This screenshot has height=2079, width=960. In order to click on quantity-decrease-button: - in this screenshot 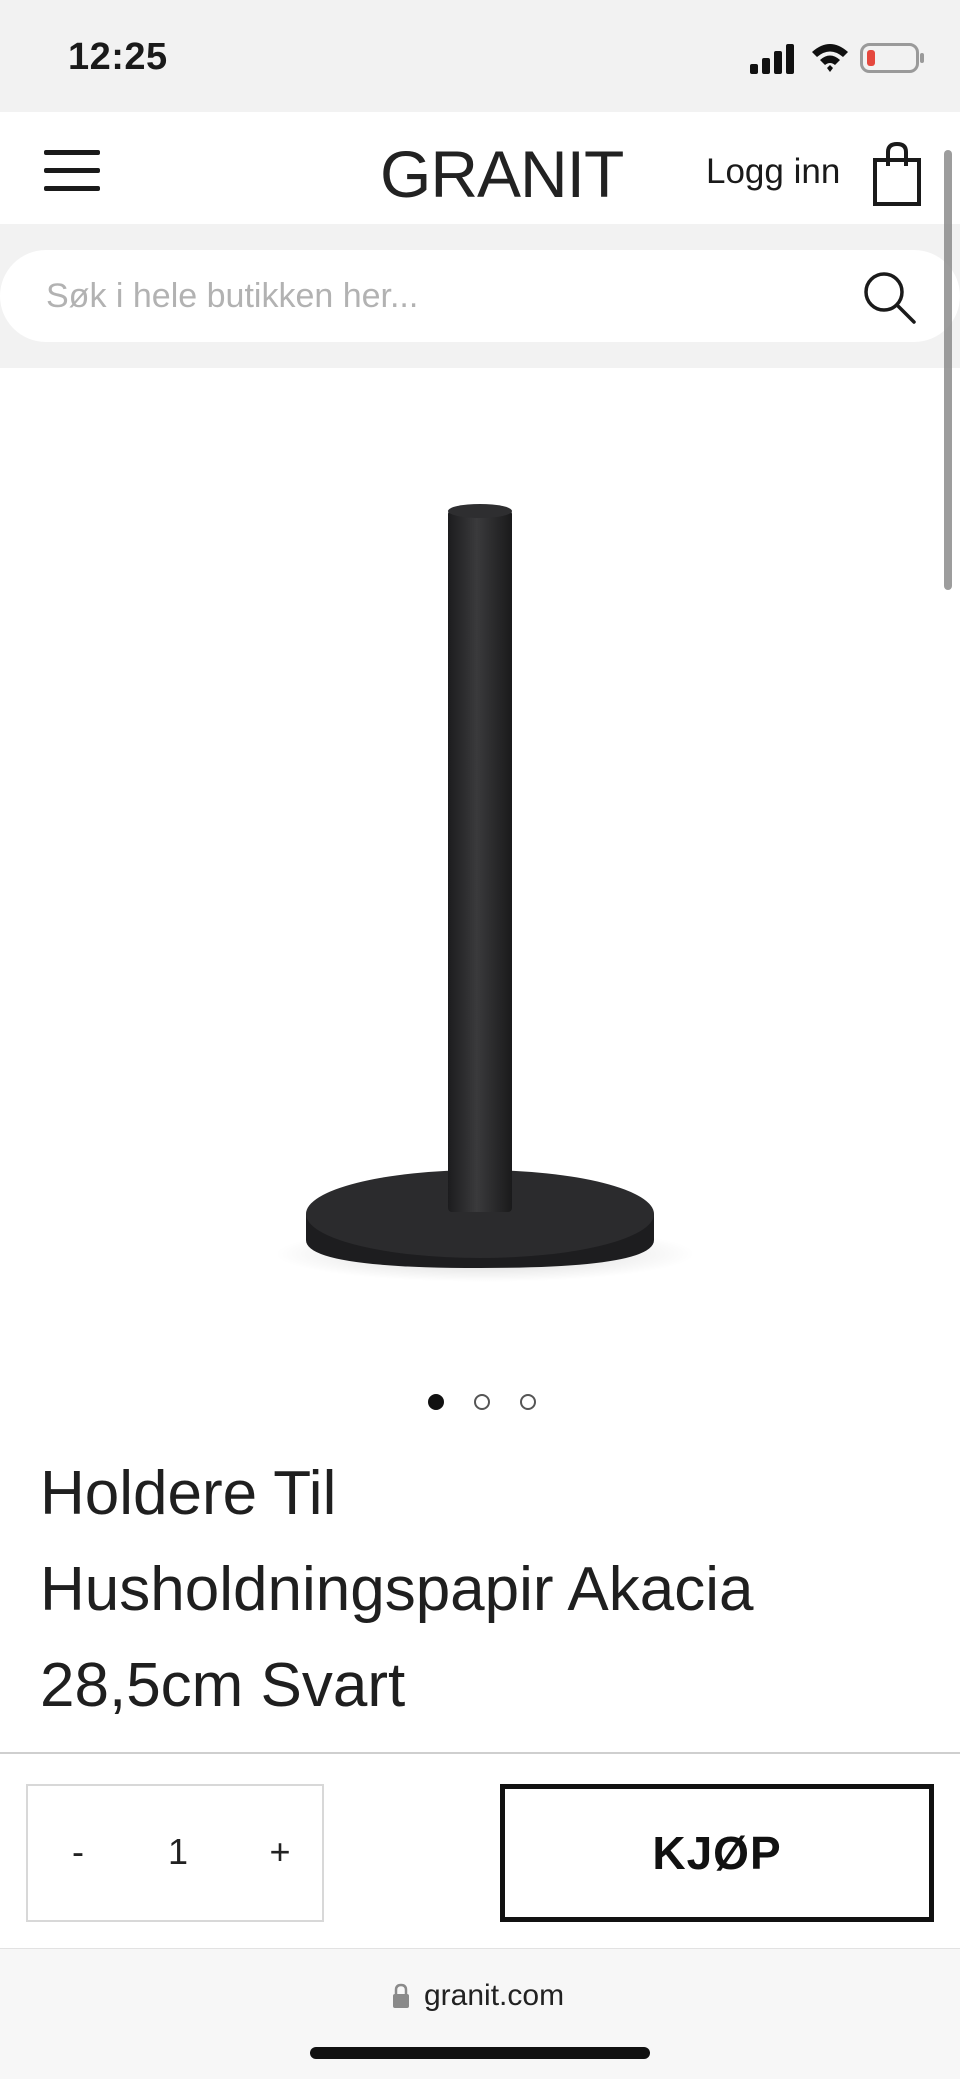, I will do `click(78, 1852)`.